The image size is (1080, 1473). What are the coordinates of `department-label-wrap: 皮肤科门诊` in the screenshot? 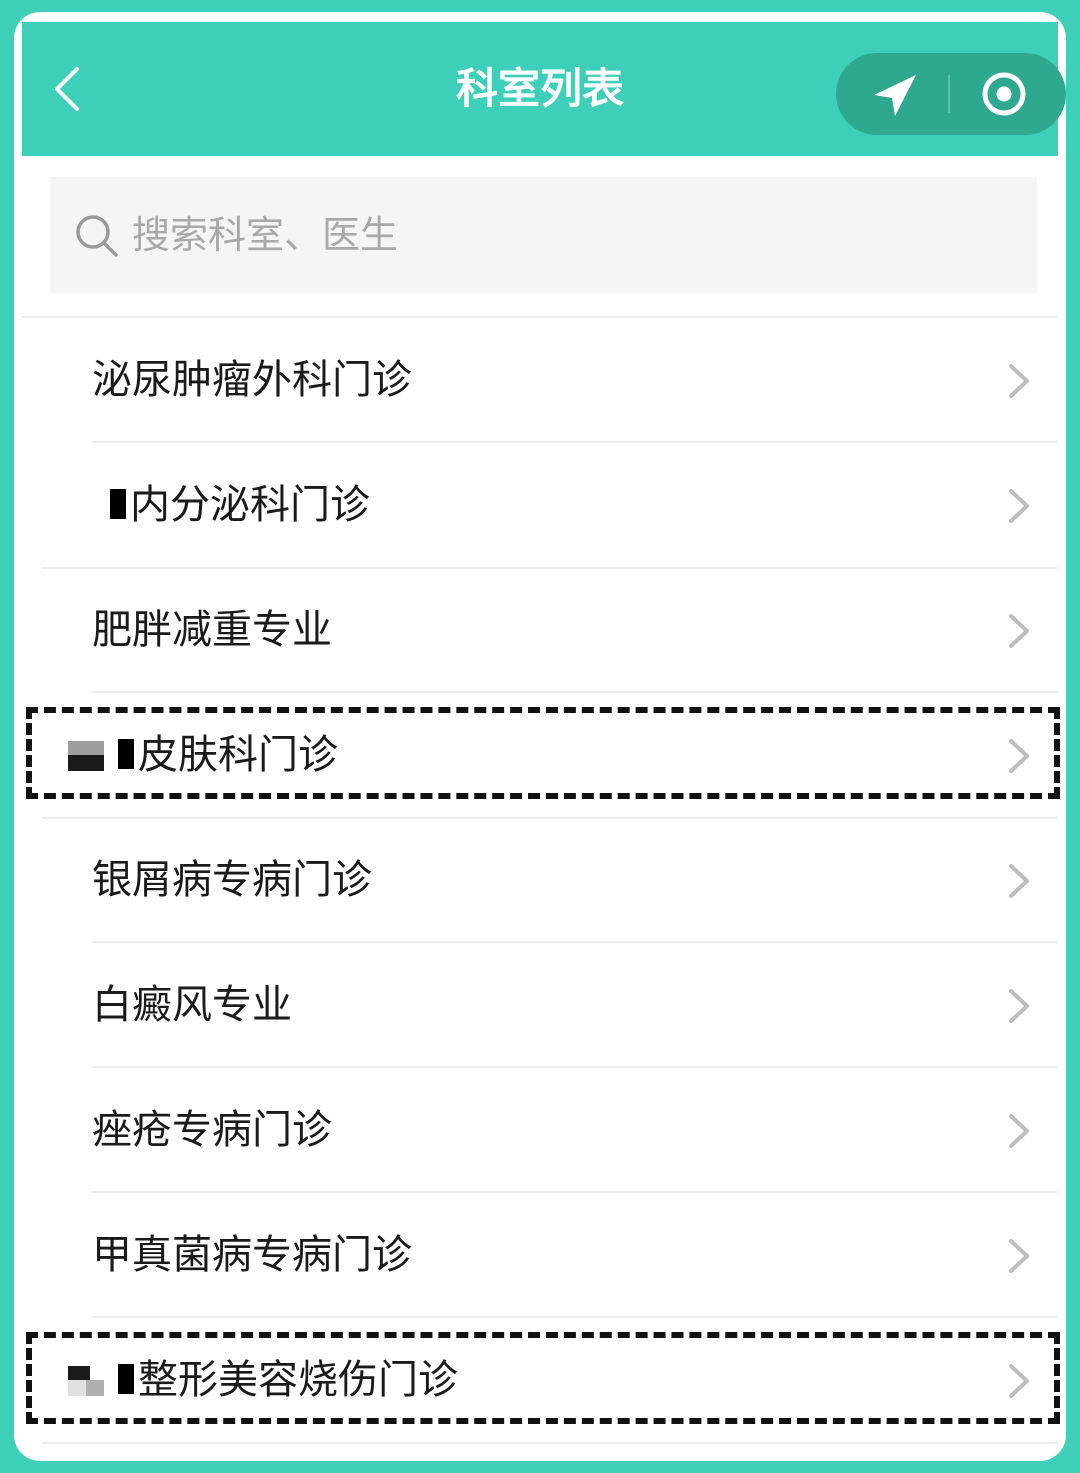 It's located at (228, 755).